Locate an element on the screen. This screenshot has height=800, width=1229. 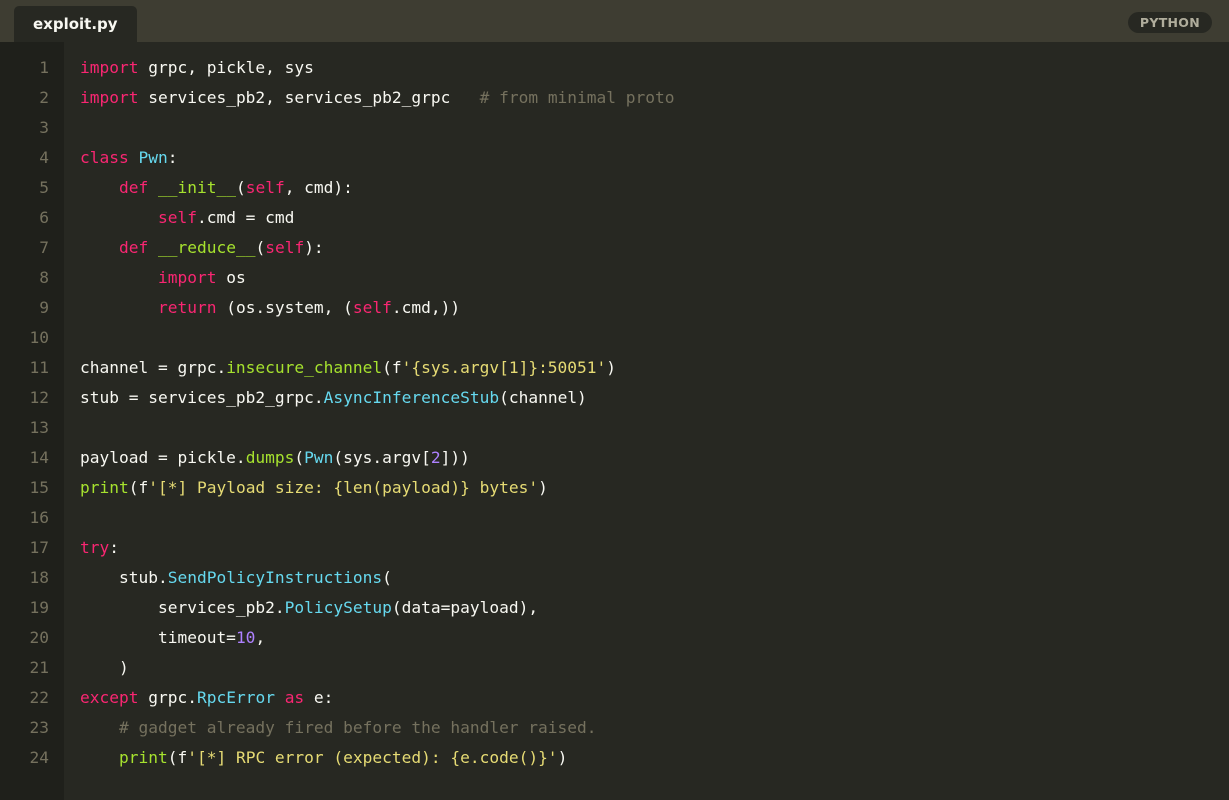
code-text: ) is located at coordinates (104, 668).